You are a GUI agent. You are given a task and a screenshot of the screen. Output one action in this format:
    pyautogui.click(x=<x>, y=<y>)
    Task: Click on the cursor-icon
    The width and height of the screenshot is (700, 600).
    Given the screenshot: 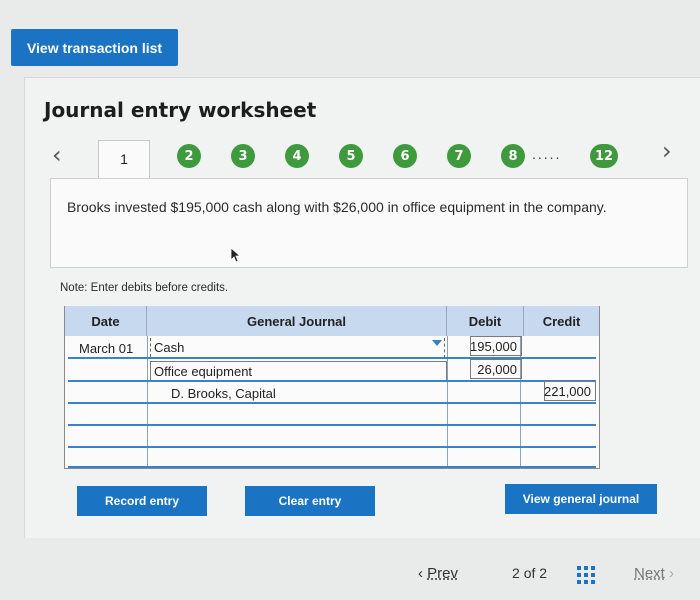 What is the action you would take?
    pyautogui.click(x=236, y=255)
    